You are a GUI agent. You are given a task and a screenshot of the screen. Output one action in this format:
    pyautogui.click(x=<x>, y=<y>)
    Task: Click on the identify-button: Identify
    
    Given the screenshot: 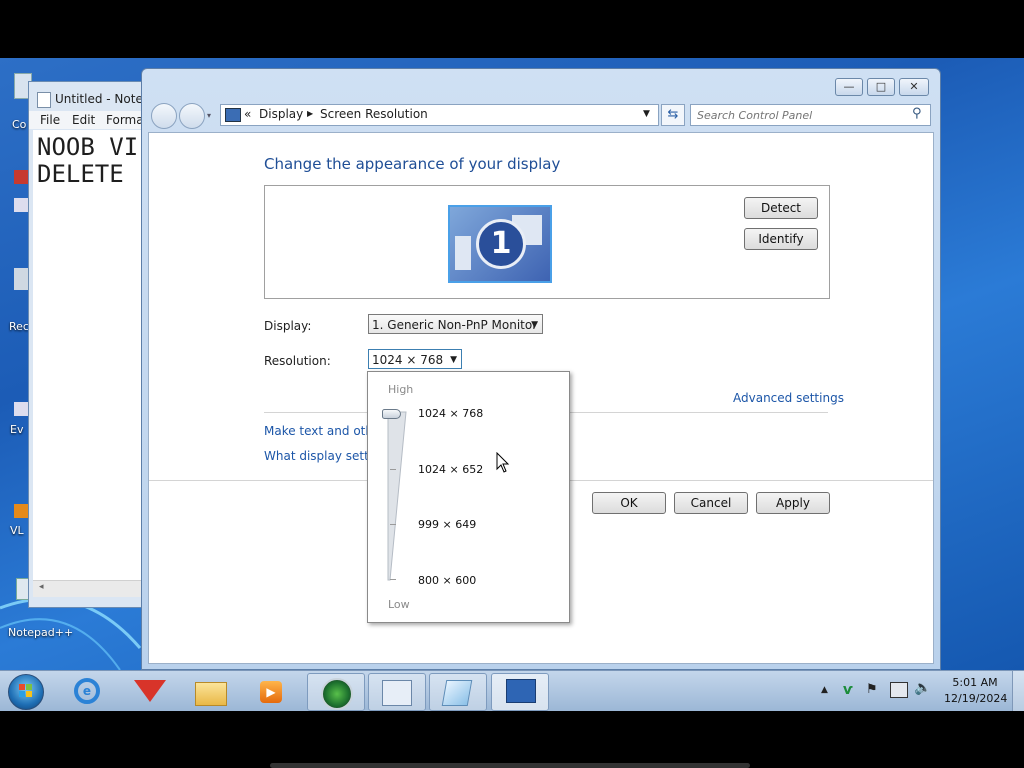 What is the action you would take?
    pyautogui.click(x=781, y=239)
    